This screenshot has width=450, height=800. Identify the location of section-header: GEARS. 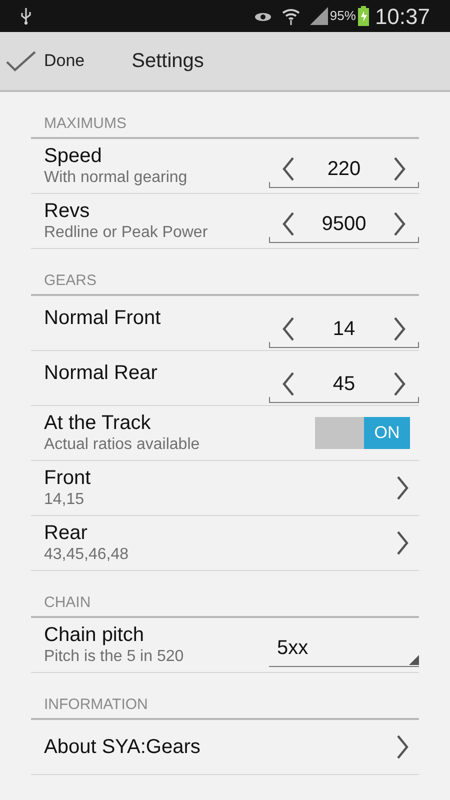
(70, 280).